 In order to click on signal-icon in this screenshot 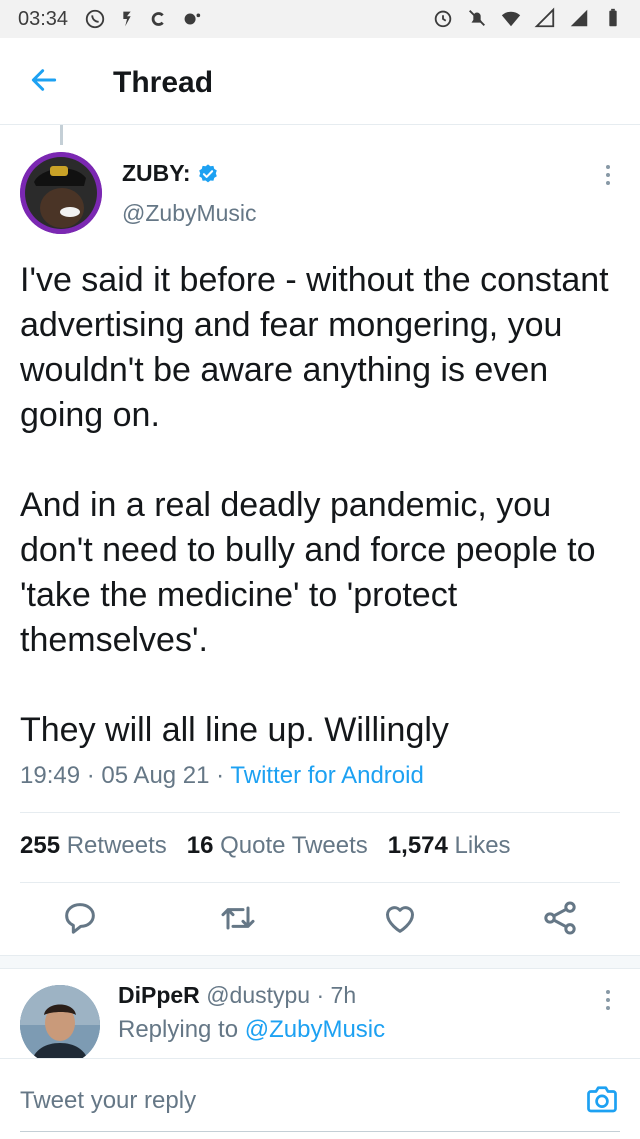, I will do `click(579, 18)`.